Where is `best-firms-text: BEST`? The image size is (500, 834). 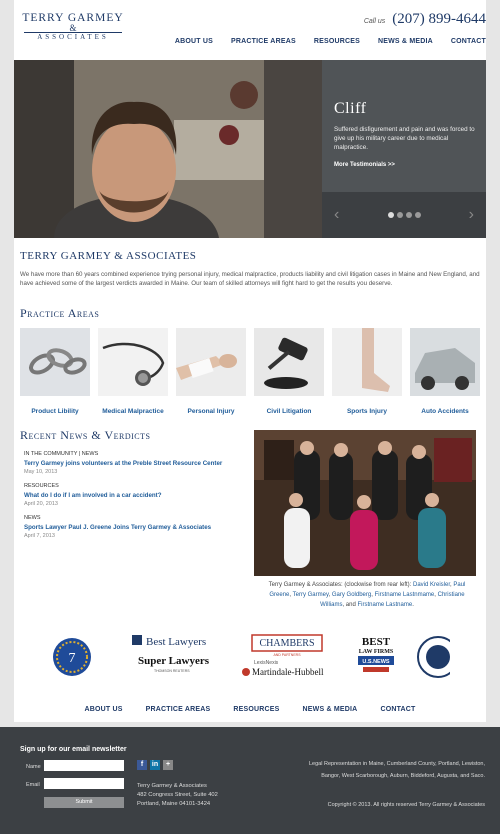
best-firms-text: BEST is located at coordinates (376, 642).